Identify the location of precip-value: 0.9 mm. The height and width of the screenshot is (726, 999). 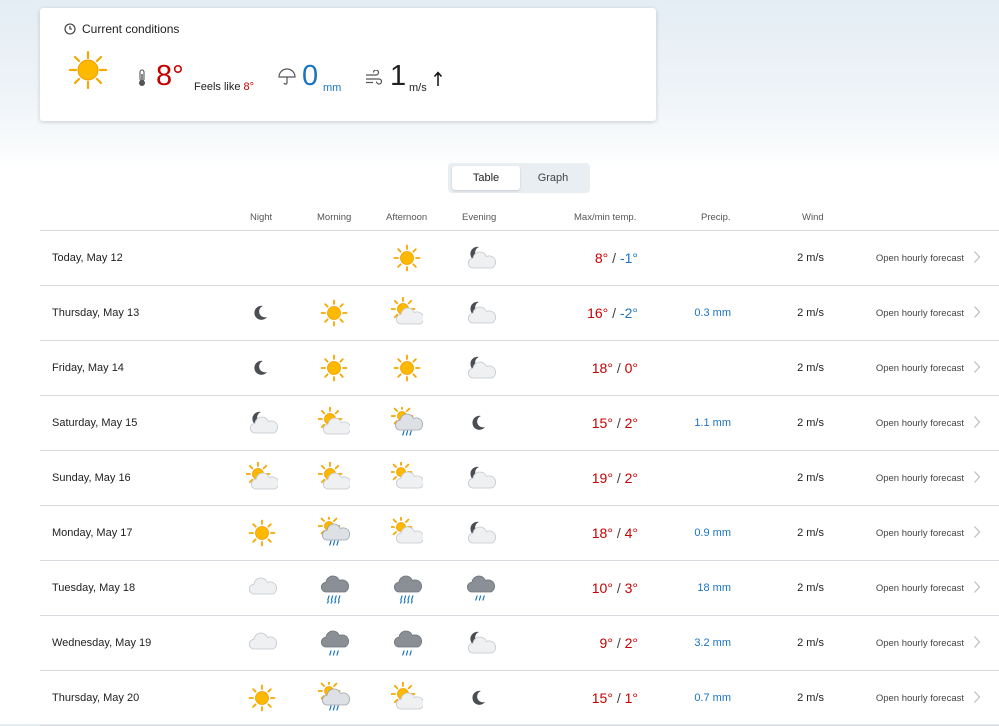
(712, 533).